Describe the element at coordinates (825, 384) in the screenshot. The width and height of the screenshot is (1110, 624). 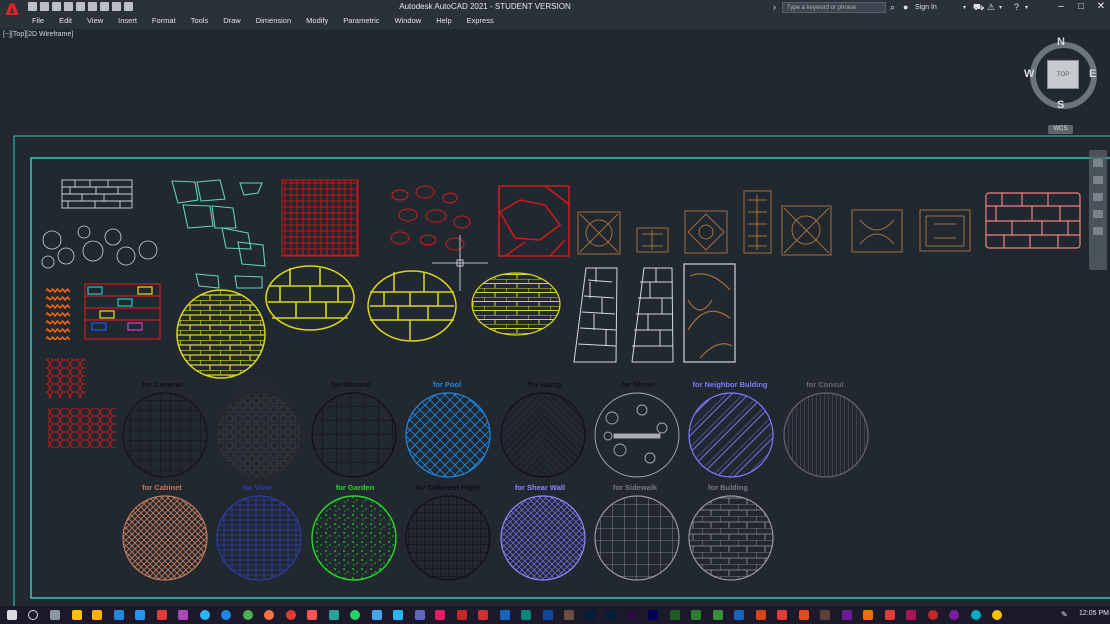
I see `label-consul: for Consul` at that location.